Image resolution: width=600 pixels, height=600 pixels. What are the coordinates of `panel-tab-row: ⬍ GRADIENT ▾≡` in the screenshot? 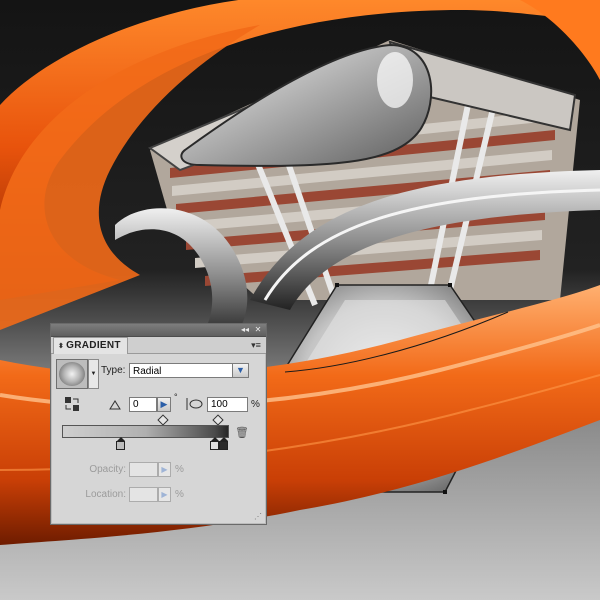 It's located at (158, 345).